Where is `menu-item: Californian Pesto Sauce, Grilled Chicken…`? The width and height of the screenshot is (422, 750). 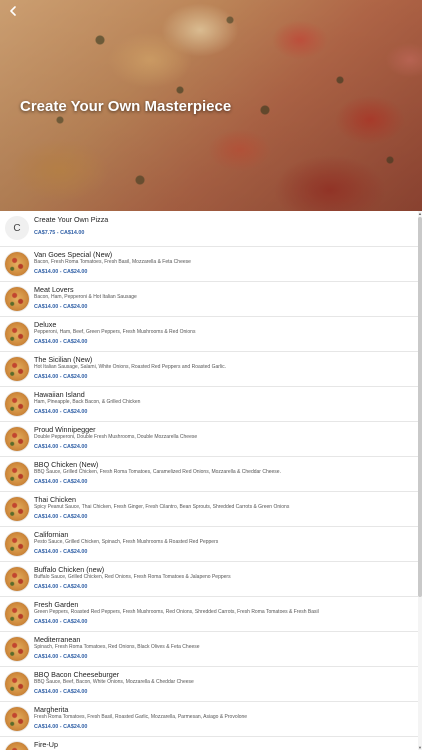 menu-item: Californian Pesto Sauce, Grilled Chicken… is located at coordinates (209, 544).